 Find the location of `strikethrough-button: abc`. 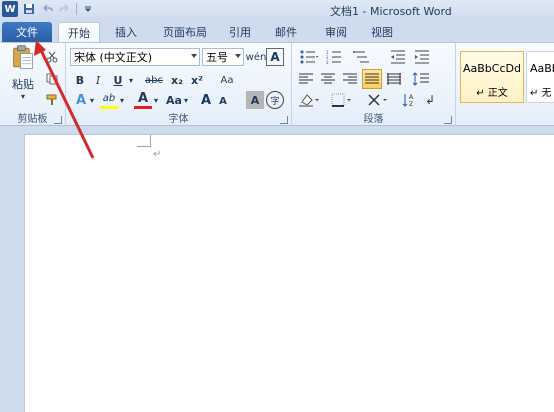

strikethrough-button: abc is located at coordinates (154, 80).